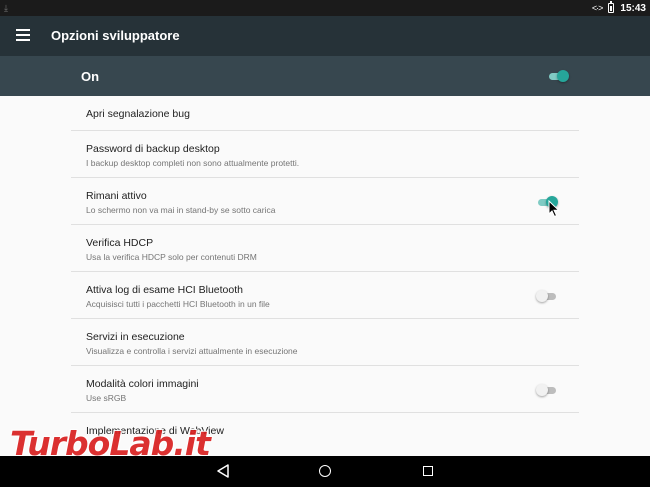 The image size is (650, 487). Describe the element at coordinates (135, 337) in the screenshot. I see `item-title: Servizi in esecuzione` at that location.